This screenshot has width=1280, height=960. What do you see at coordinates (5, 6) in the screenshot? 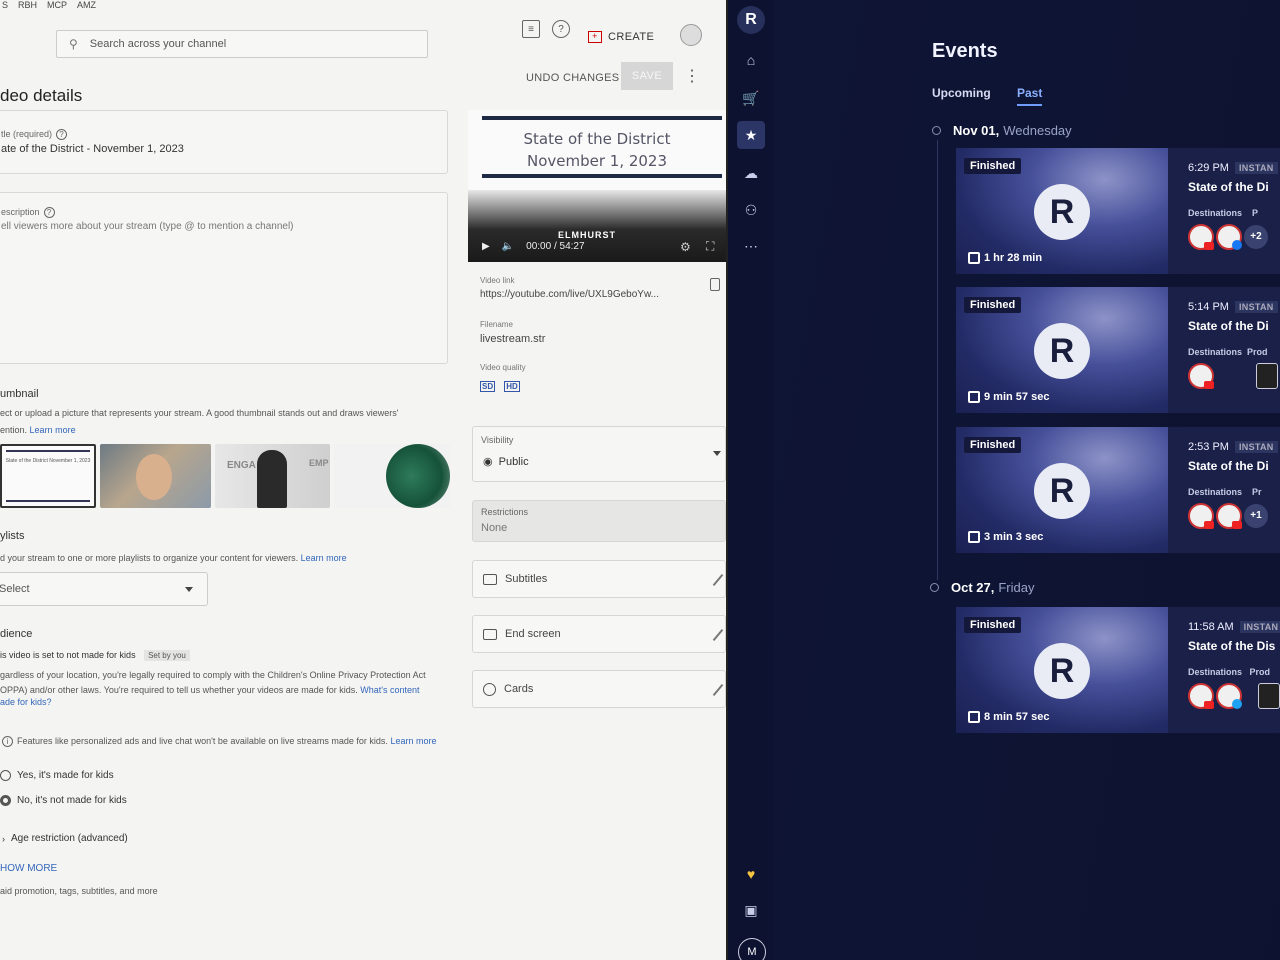
I see `bookmark-item: S` at bounding box center [5, 6].